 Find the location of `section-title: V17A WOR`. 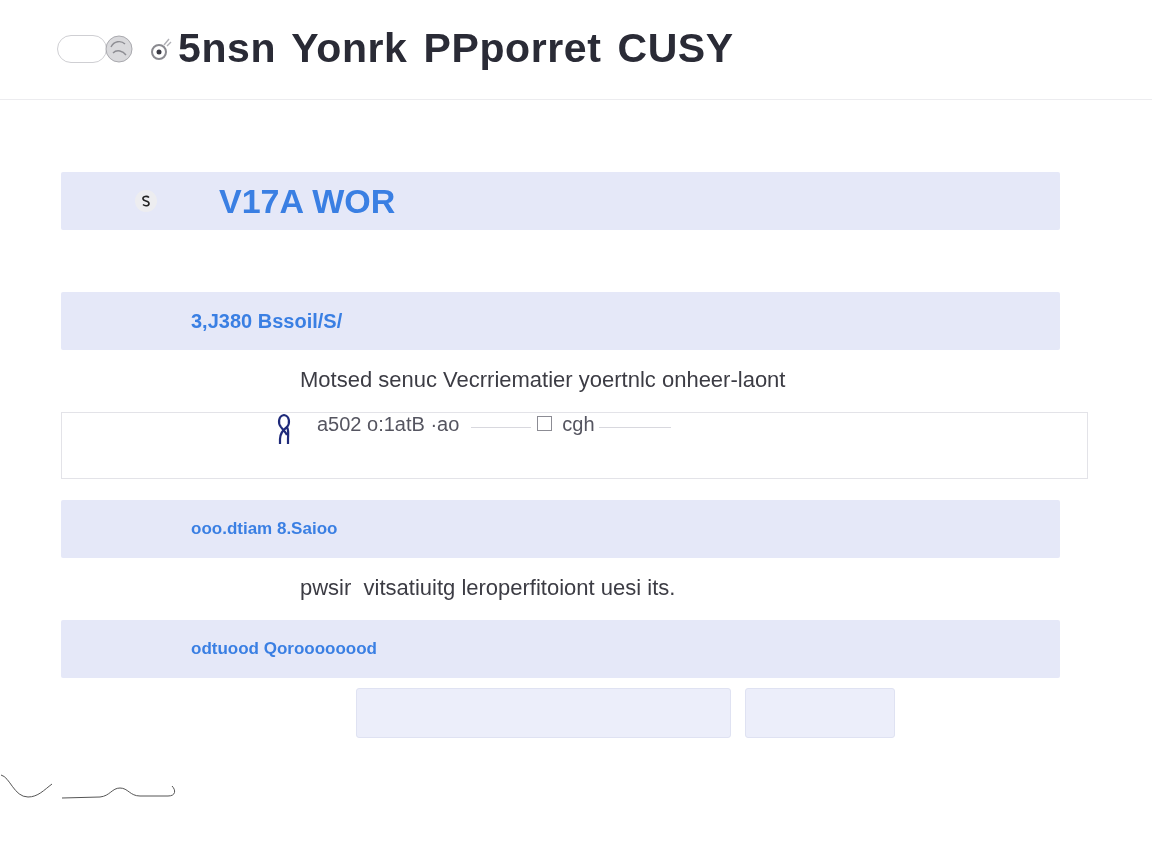

section-title: V17A WOR is located at coordinates (307, 201).